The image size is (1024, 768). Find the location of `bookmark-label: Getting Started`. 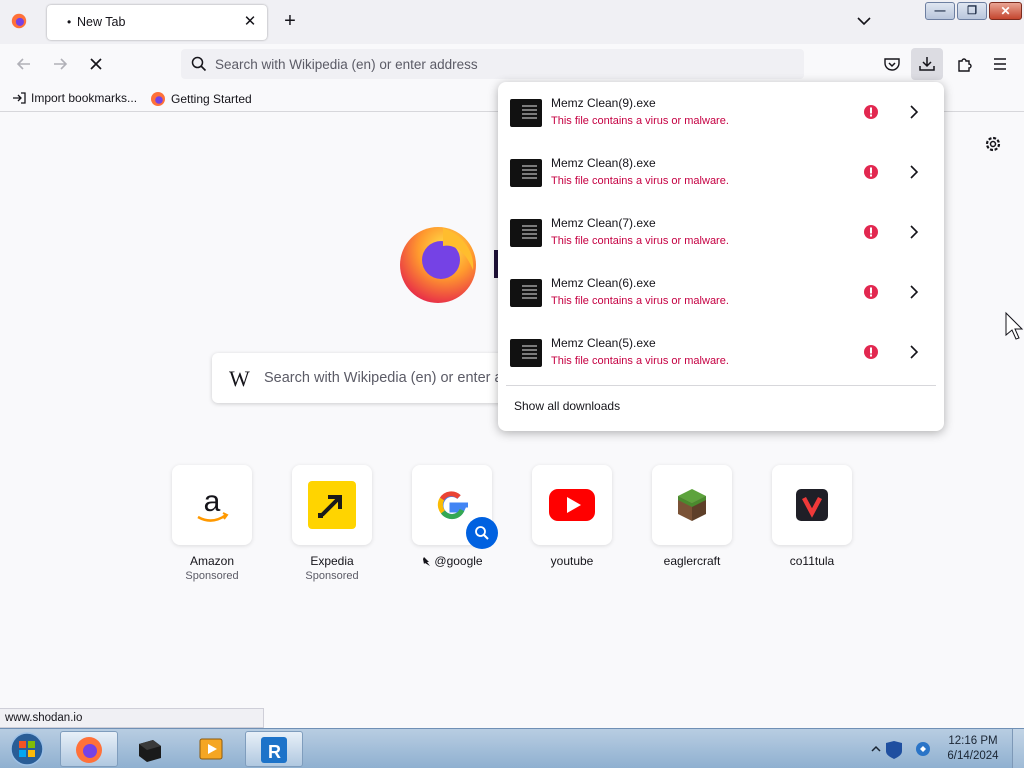

bookmark-label: Getting Started is located at coordinates (211, 99).